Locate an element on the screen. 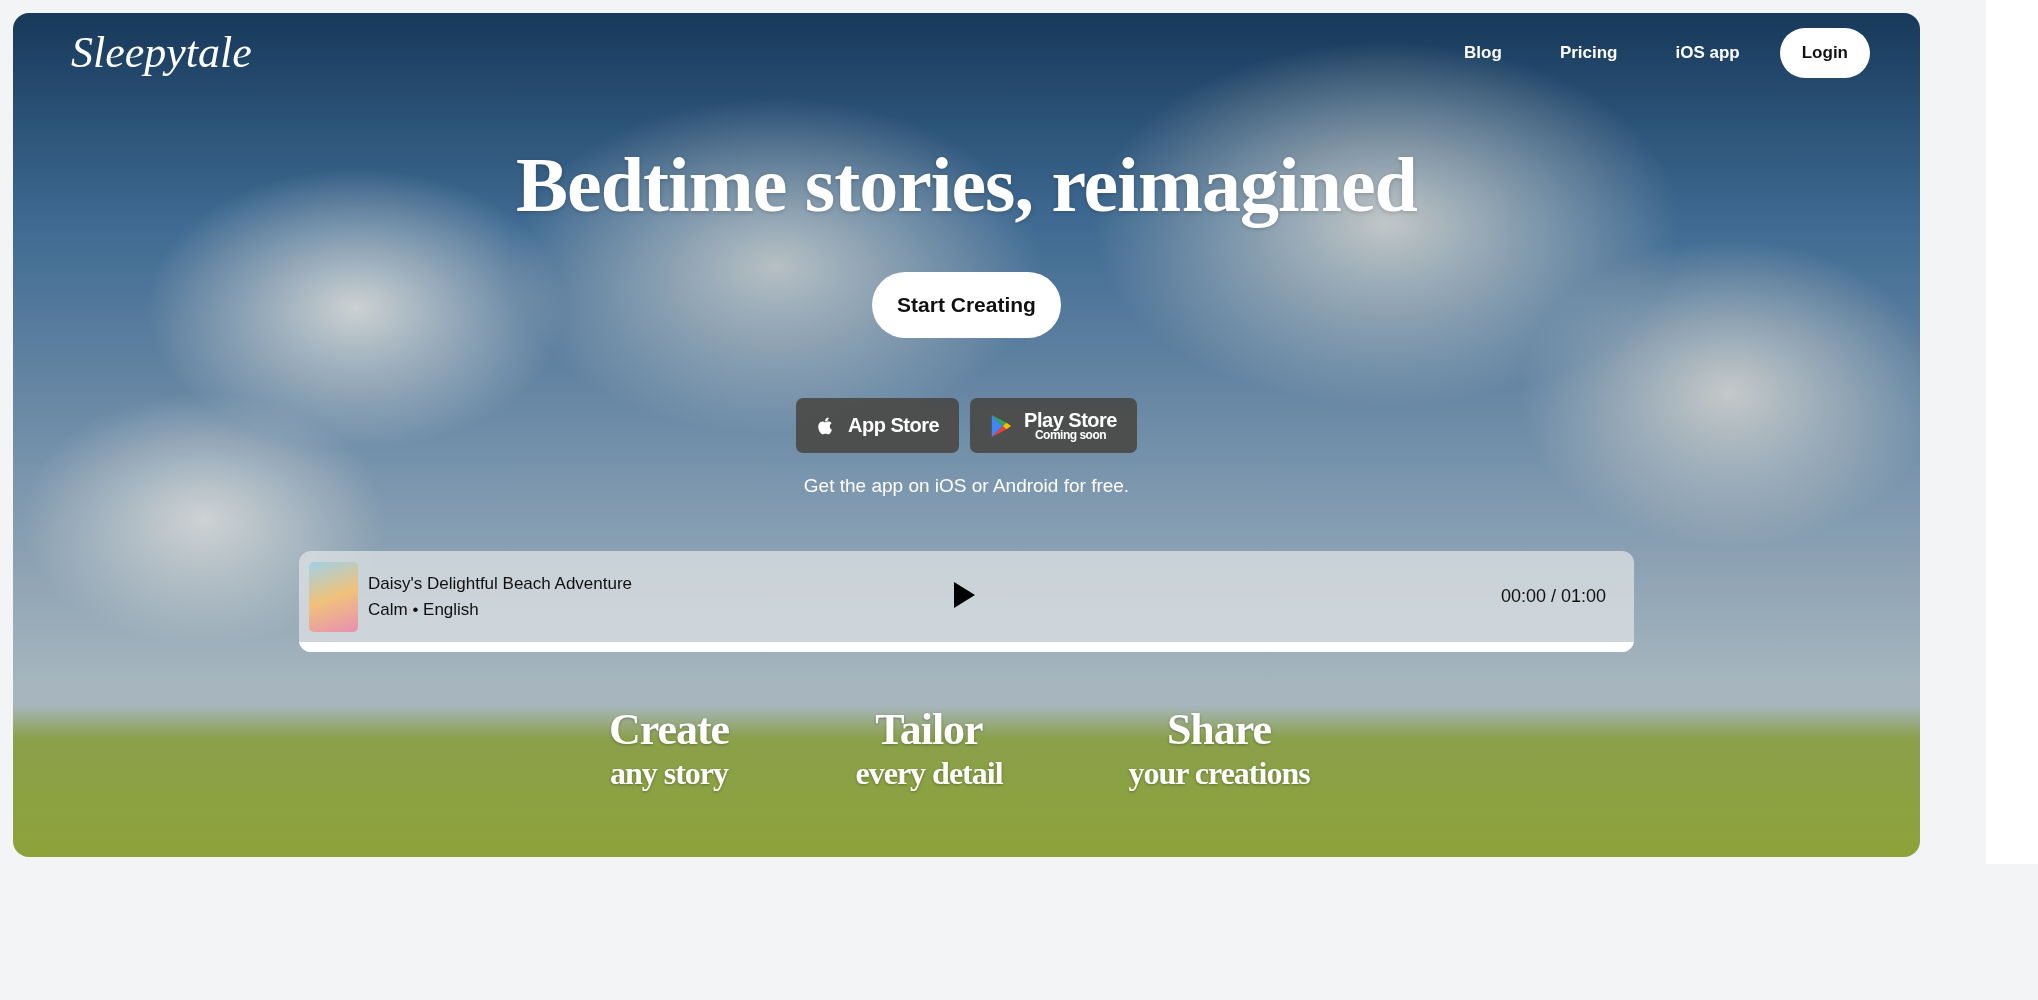 This screenshot has width=2038, height=1000. feature-subtitle: your creations is located at coordinates (1219, 773).